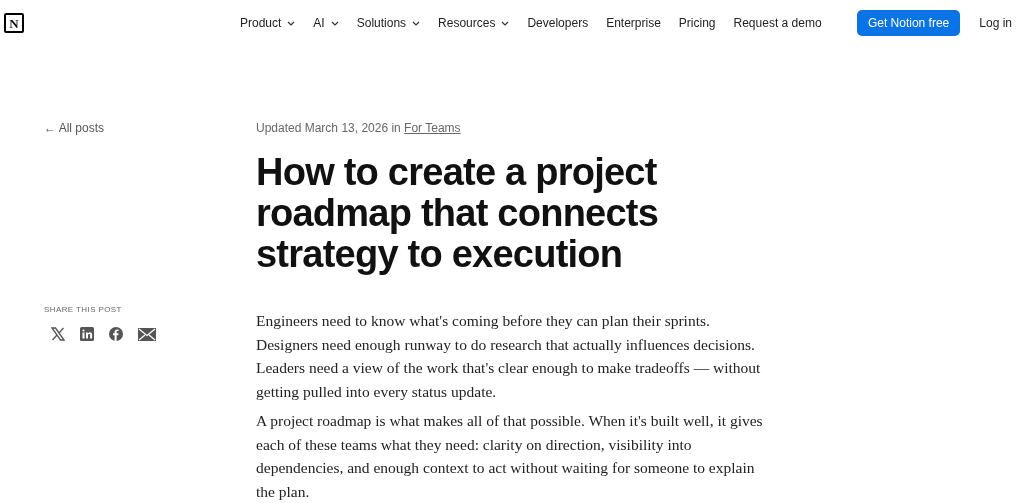  What do you see at coordinates (995, 23) in the screenshot?
I see `login-link: Log in` at bounding box center [995, 23].